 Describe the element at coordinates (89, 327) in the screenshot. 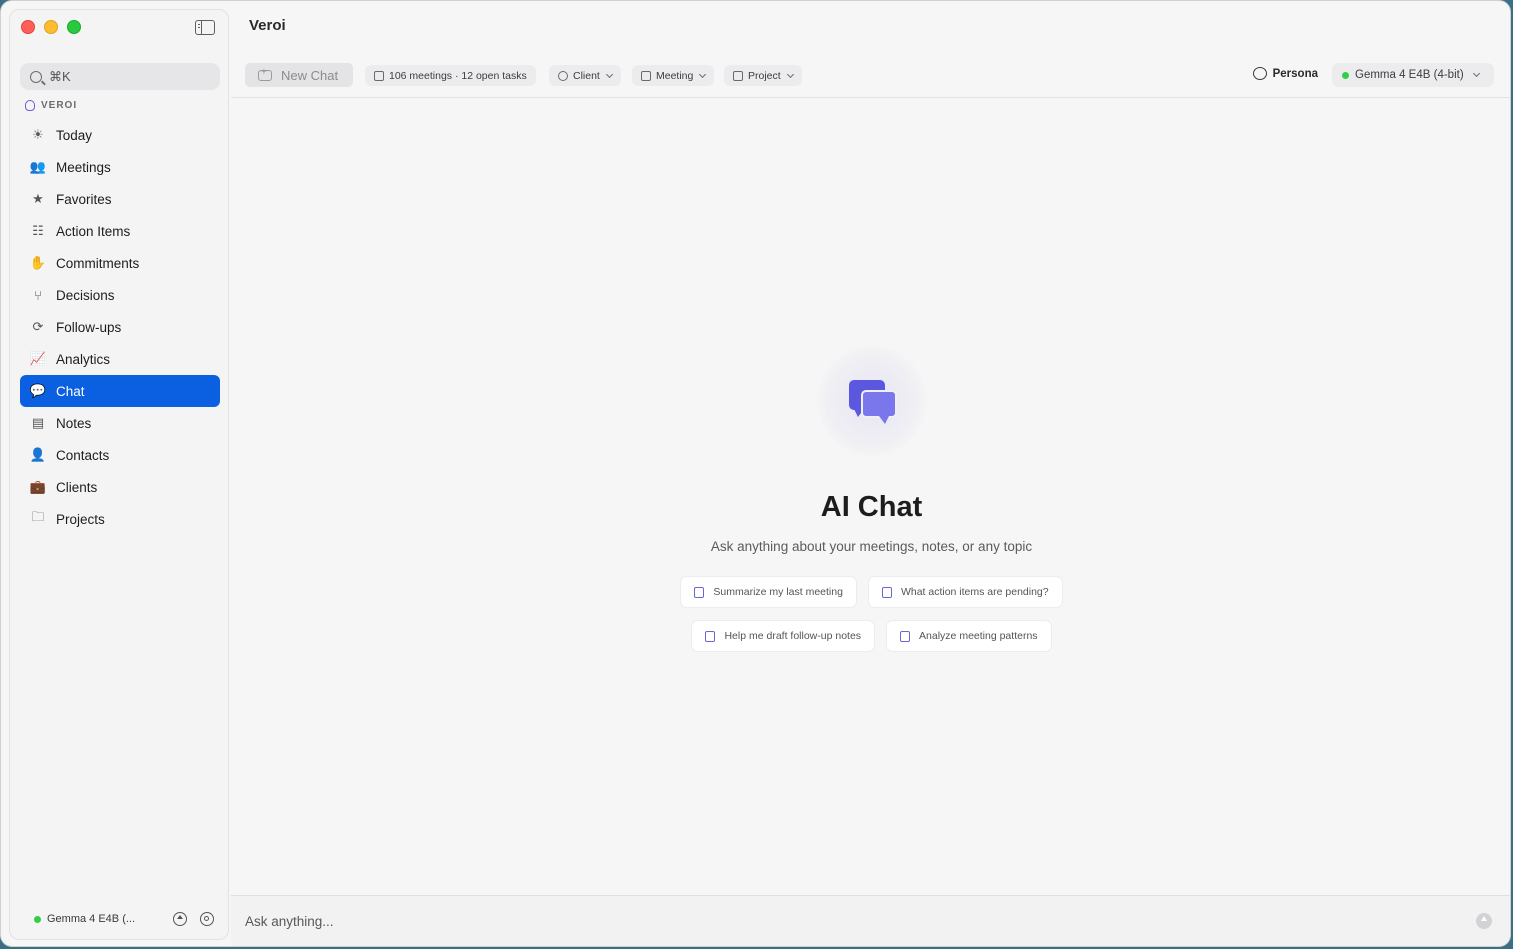

I see `sidebar-item-label: Follow-ups` at that location.